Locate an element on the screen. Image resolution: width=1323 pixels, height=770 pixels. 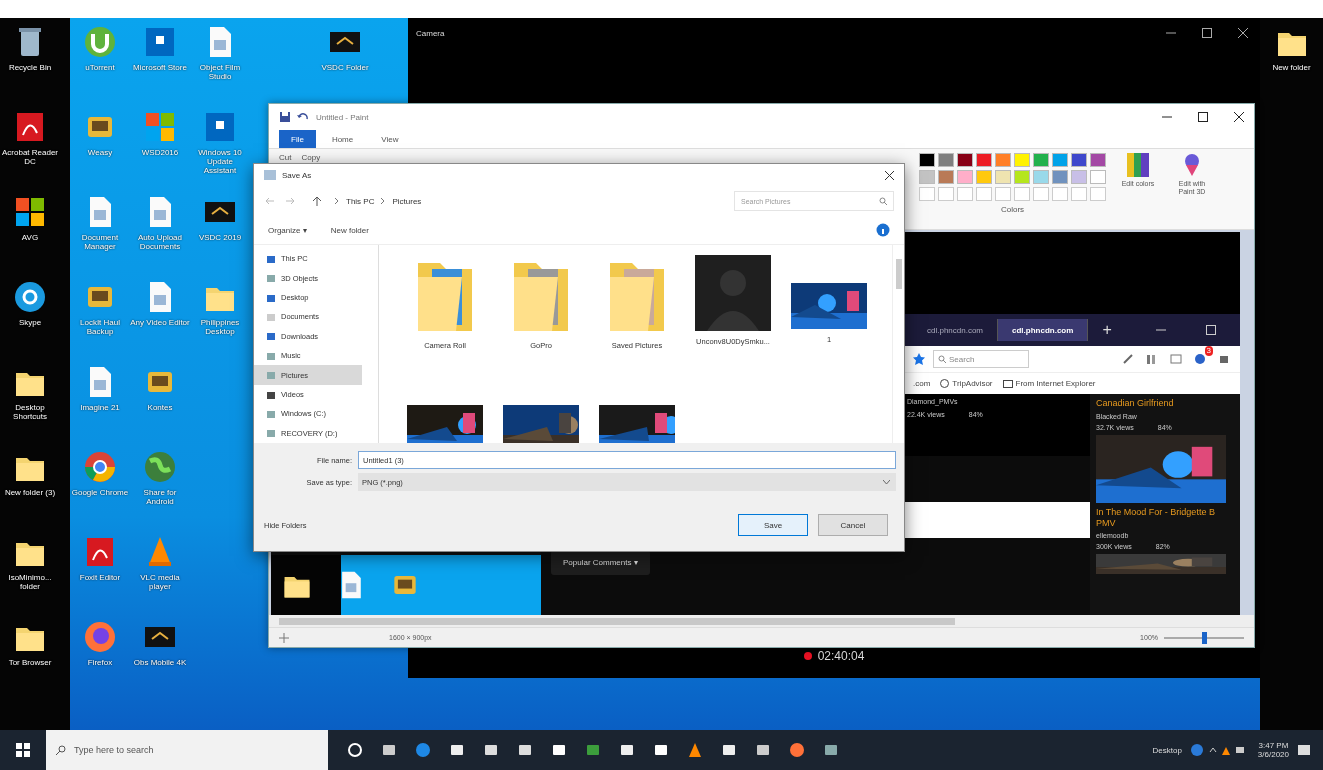
library-icon is located at coordinates (1152, 359).